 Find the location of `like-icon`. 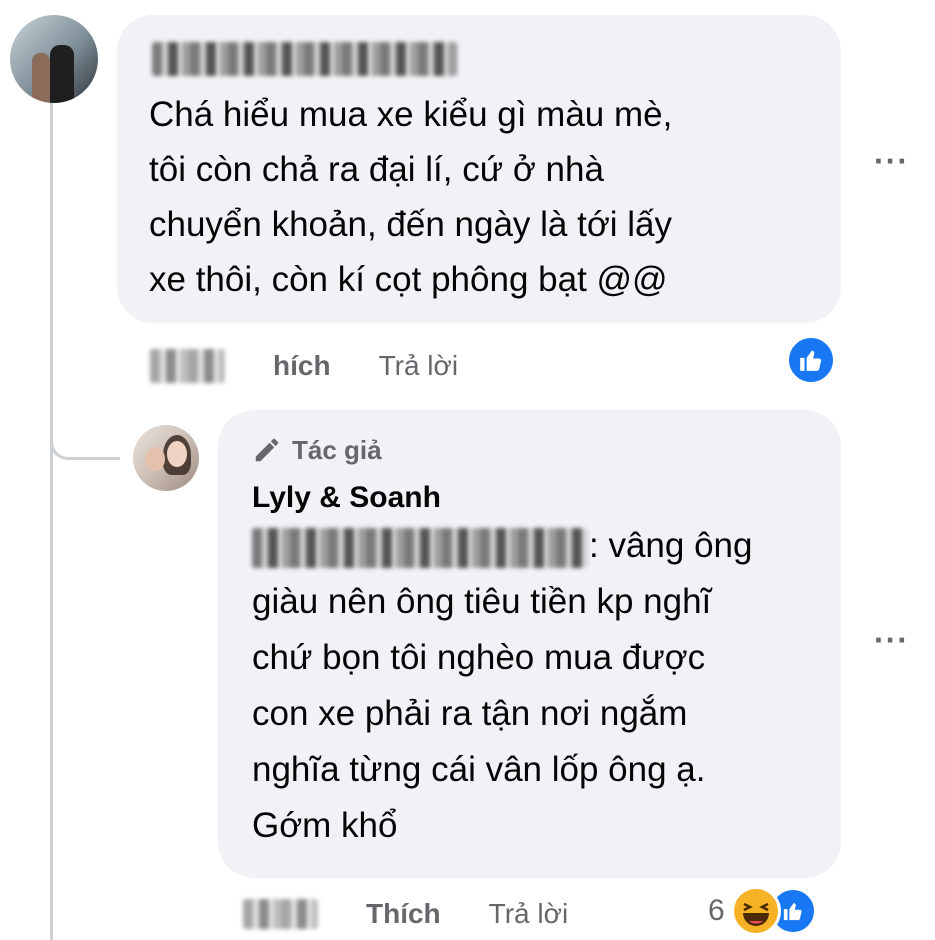

like-icon is located at coordinates (811, 360).